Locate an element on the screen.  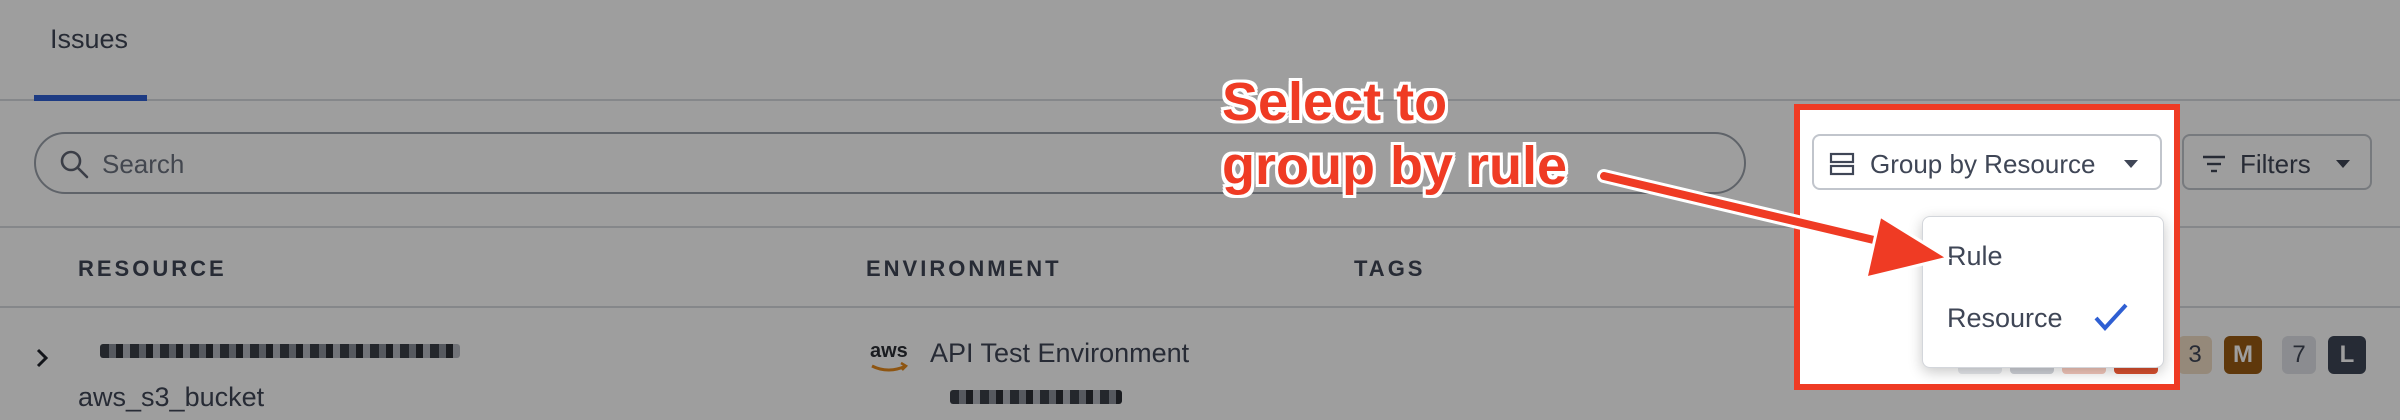
annotation-line-2: group by rule is located at coordinates (1395, 166).